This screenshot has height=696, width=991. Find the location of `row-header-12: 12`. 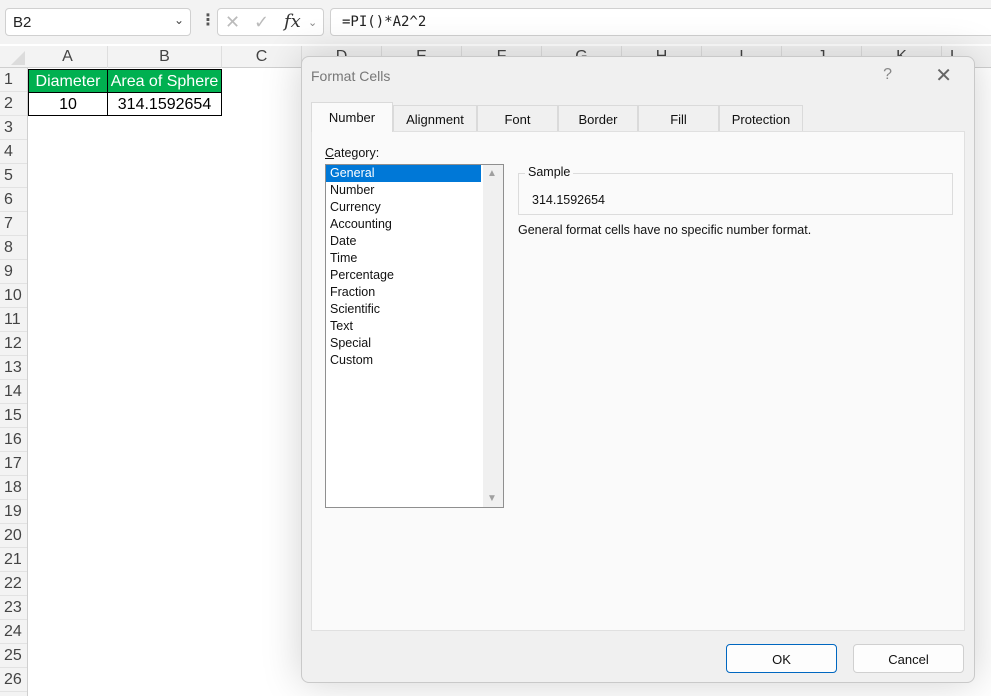

row-header-12: 12 is located at coordinates (13, 344).